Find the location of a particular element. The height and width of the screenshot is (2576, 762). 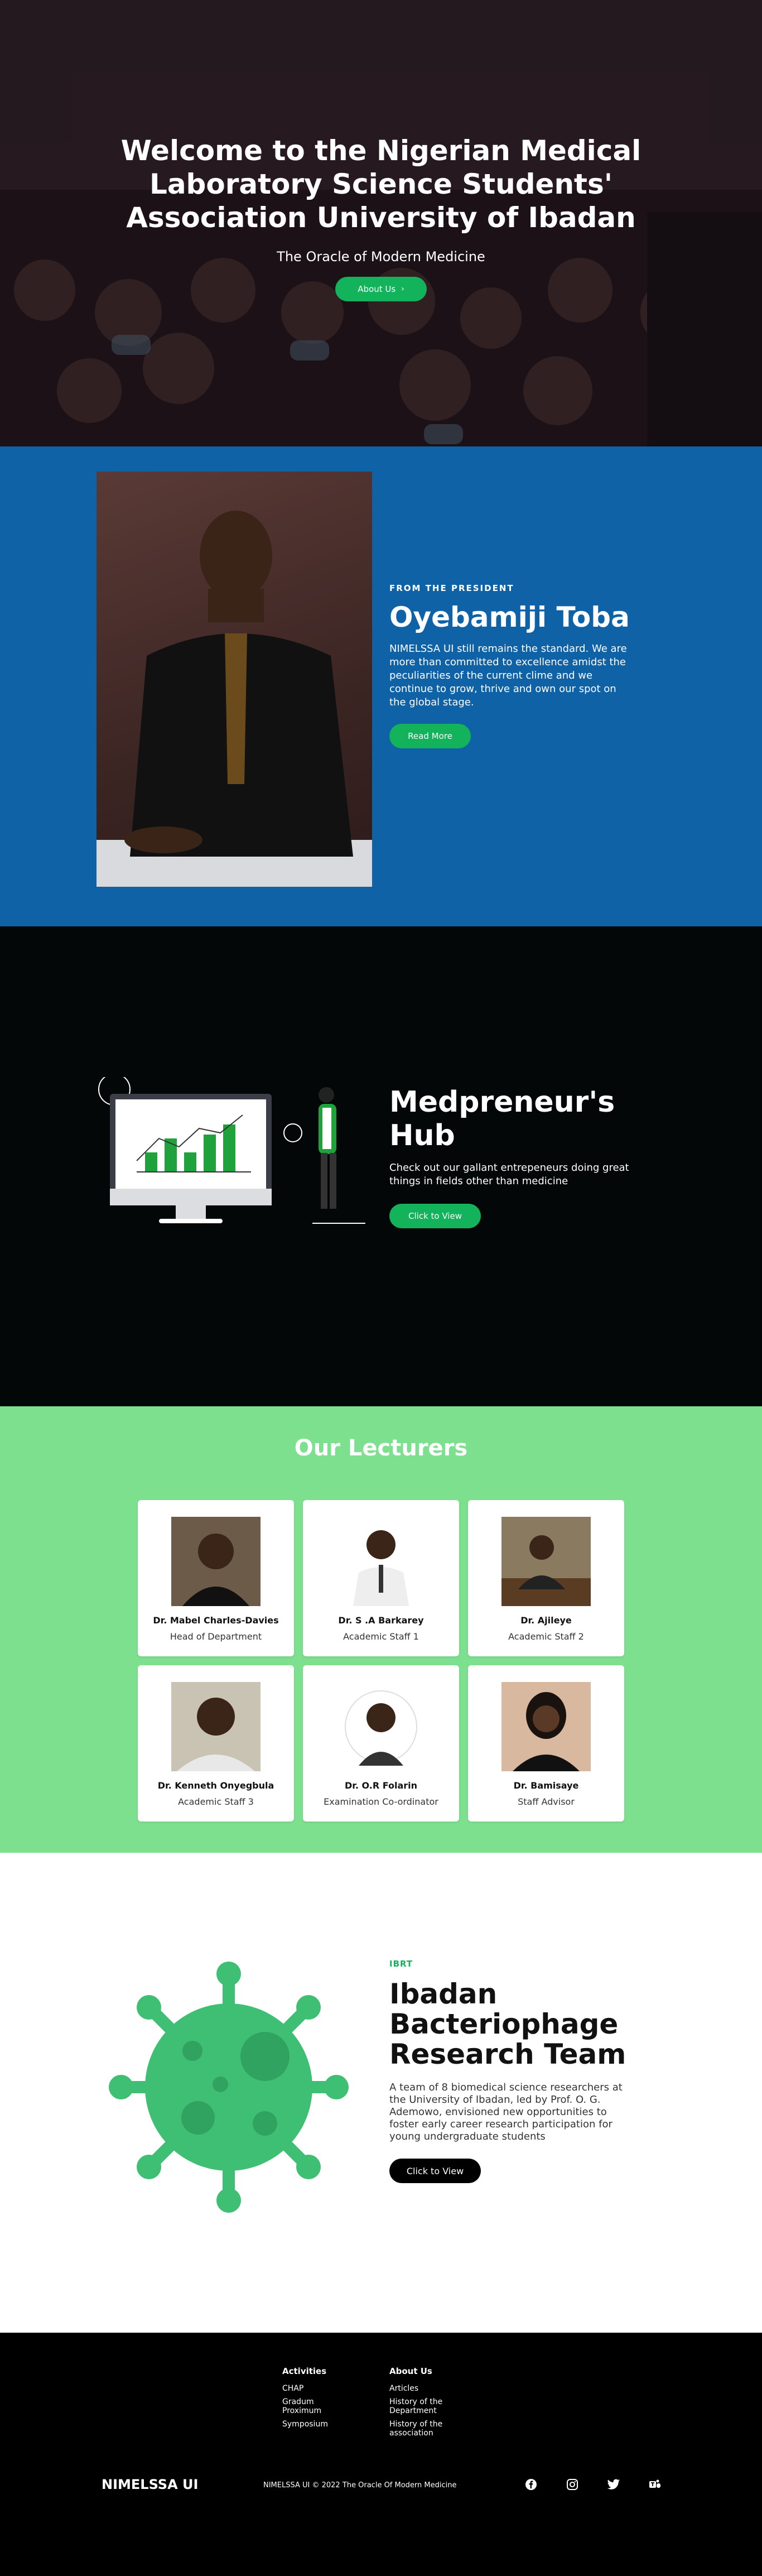

footer-link-gradum-proximum: Gradum Proximum is located at coordinates (313, 2406).